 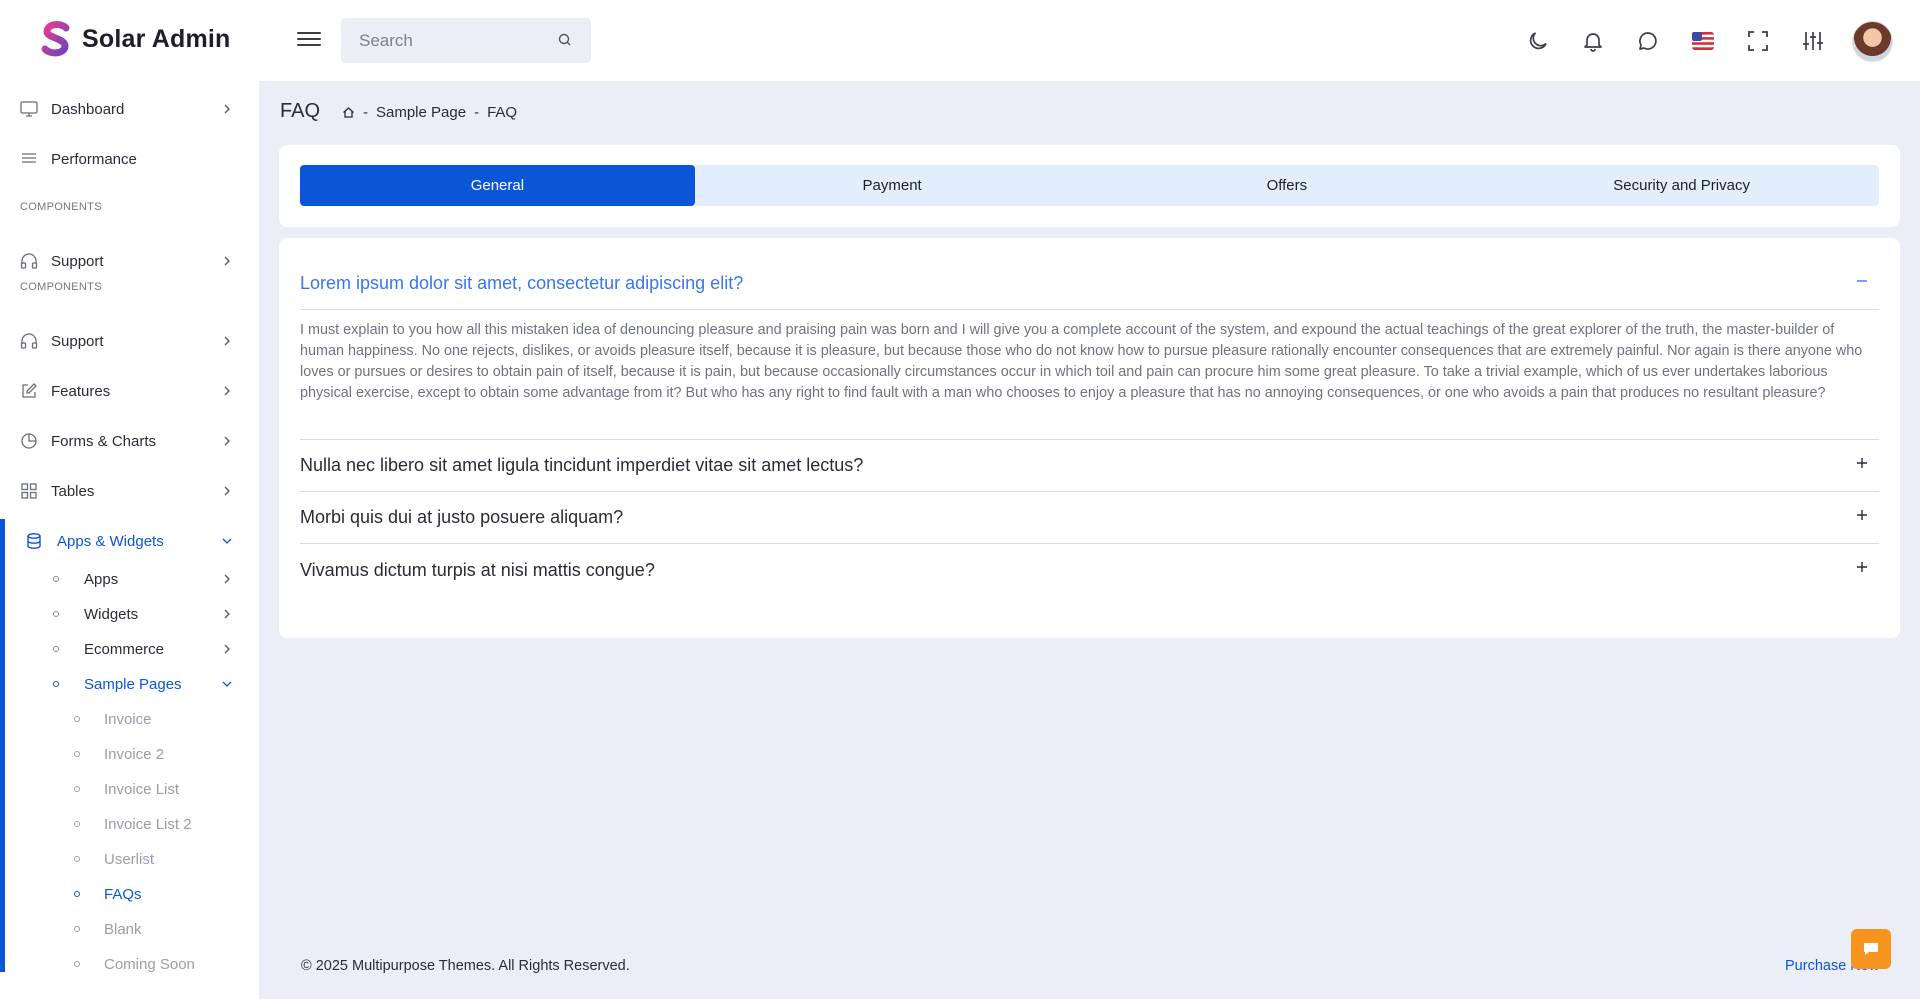 I want to click on sidebar-item-label: Features, so click(x=81, y=391).